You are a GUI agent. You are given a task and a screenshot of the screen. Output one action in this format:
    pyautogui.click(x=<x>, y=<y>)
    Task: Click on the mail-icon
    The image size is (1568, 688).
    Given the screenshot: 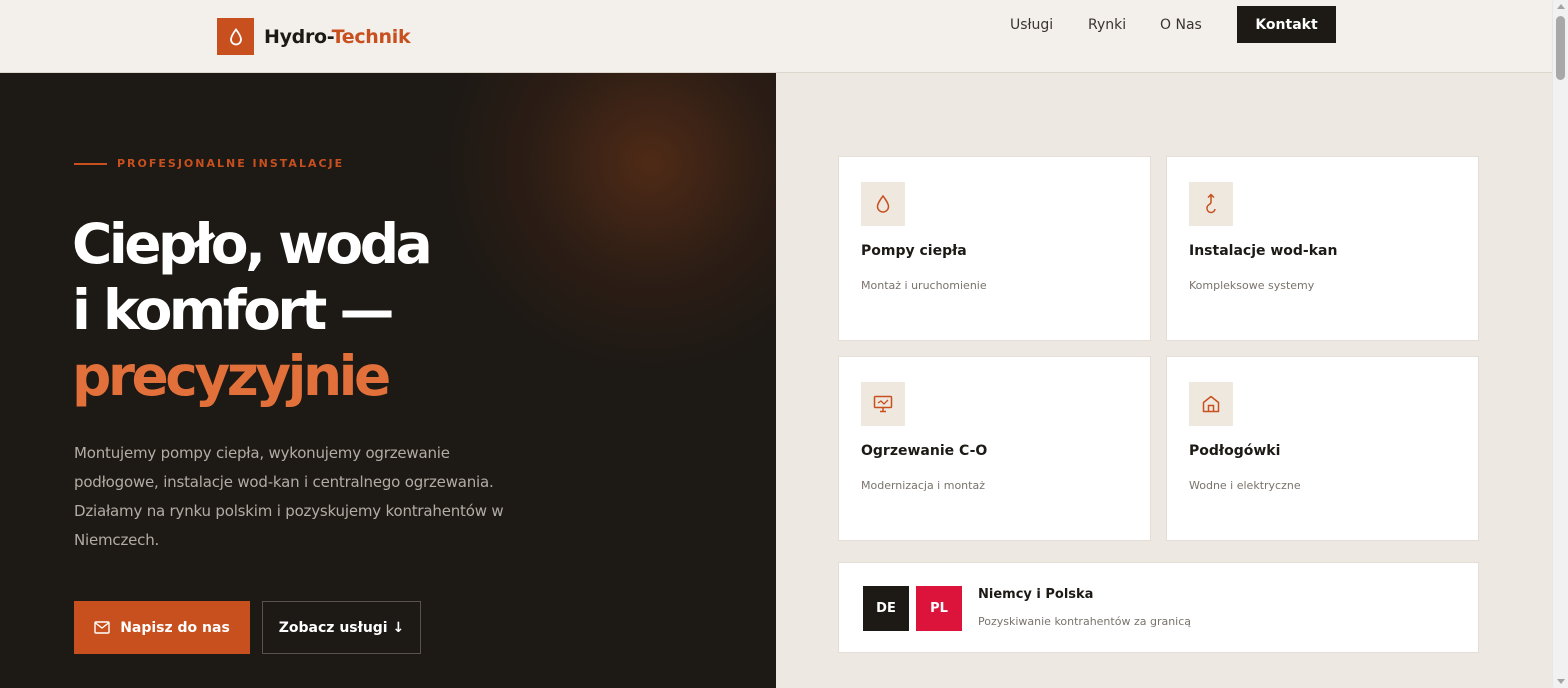 What is the action you would take?
    pyautogui.click(x=102, y=627)
    